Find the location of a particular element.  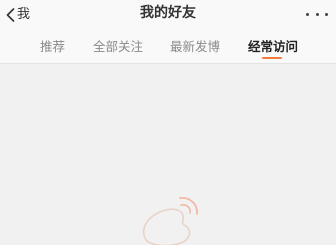

navigation-bar: 我 我的好友 is located at coordinates (168, 15).